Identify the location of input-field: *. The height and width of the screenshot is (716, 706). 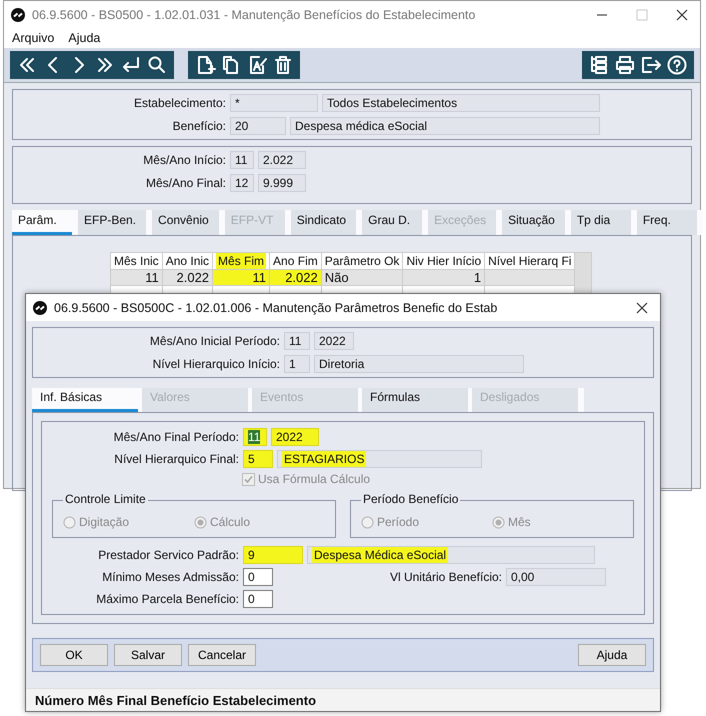
(274, 103).